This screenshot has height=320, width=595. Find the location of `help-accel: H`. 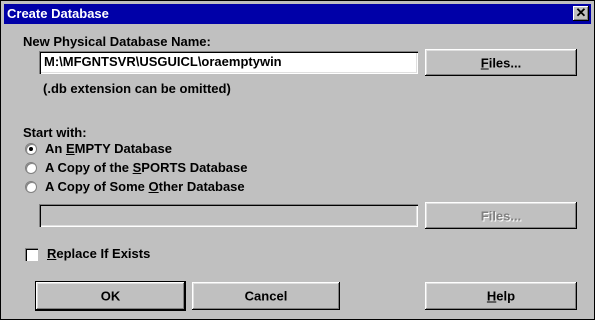

help-accel: H is located at coordinates (491, 296).